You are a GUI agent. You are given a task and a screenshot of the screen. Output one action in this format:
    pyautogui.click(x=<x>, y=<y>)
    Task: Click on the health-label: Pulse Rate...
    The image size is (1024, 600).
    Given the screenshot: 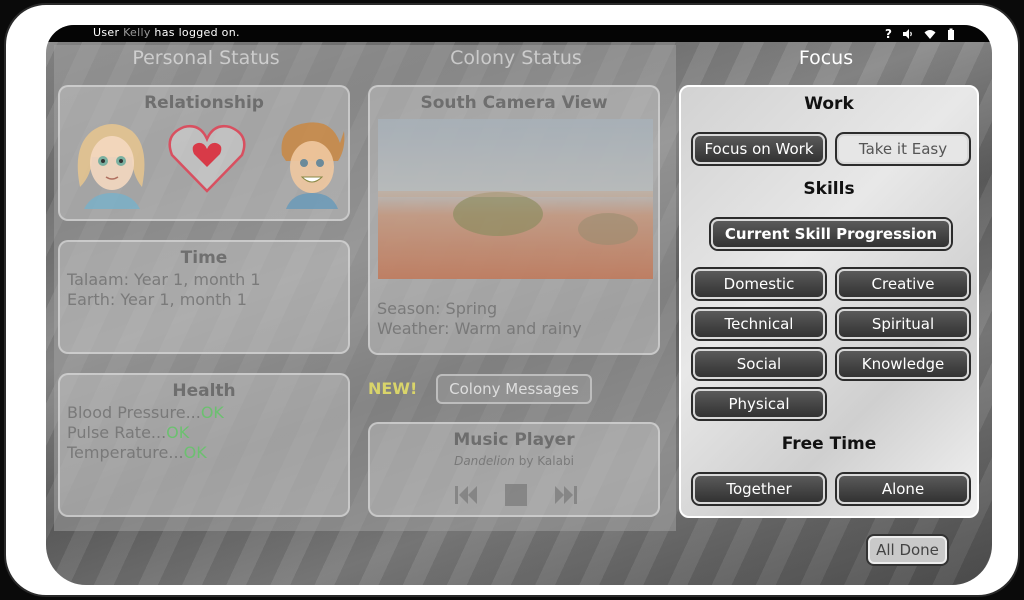 What is the action you would take?
    pyautogui.click(x=117, y=432)
    